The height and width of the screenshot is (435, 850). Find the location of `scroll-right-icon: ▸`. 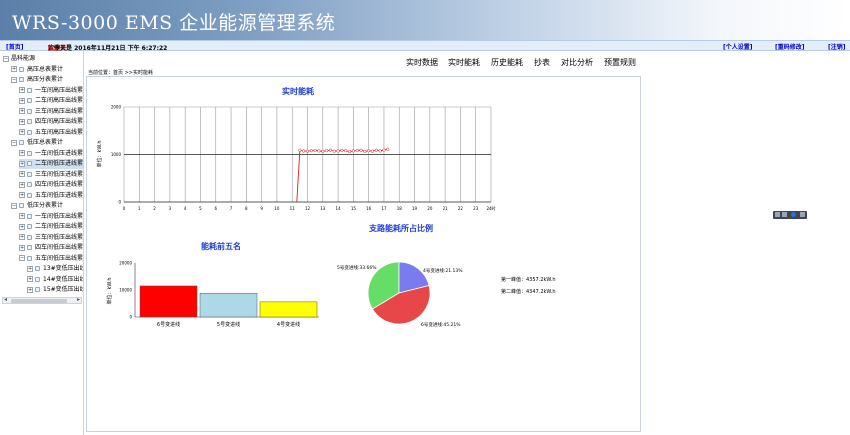

scroll-right-icon: ▸ is located at coordinates (78, 299).